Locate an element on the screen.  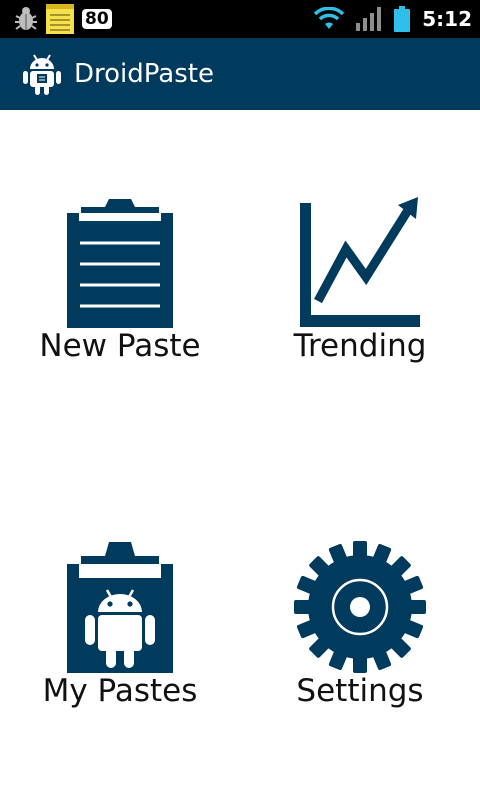
trending-tile: Trending is located at coordinates (360, 290).